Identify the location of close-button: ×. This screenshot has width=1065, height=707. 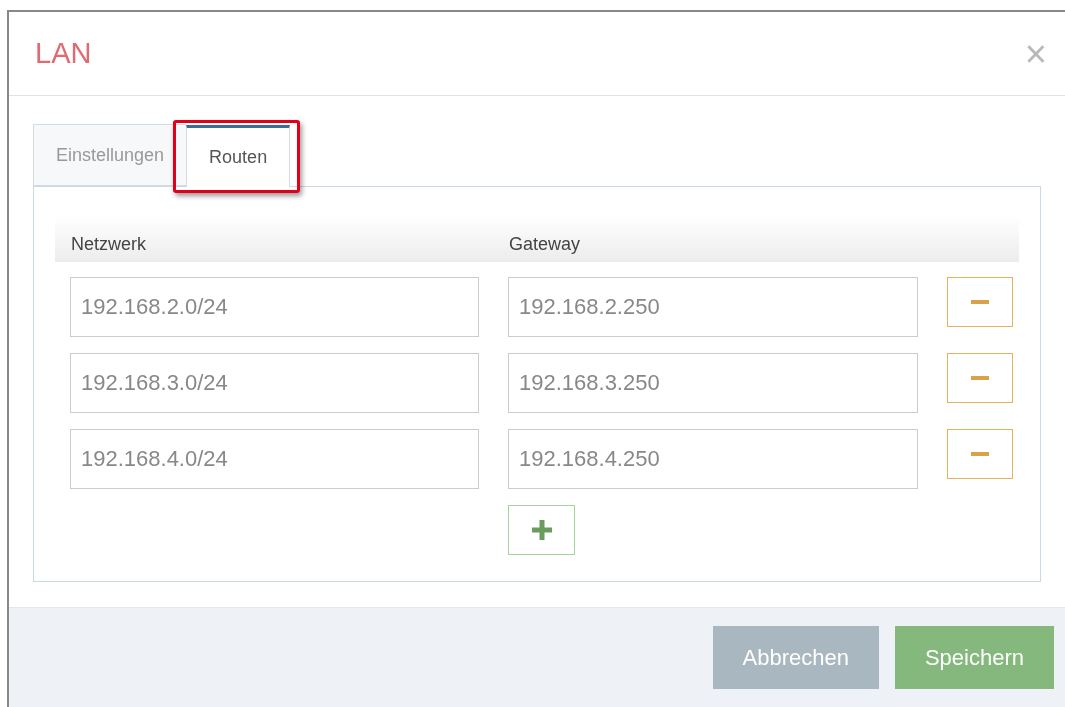
(1035, 53).